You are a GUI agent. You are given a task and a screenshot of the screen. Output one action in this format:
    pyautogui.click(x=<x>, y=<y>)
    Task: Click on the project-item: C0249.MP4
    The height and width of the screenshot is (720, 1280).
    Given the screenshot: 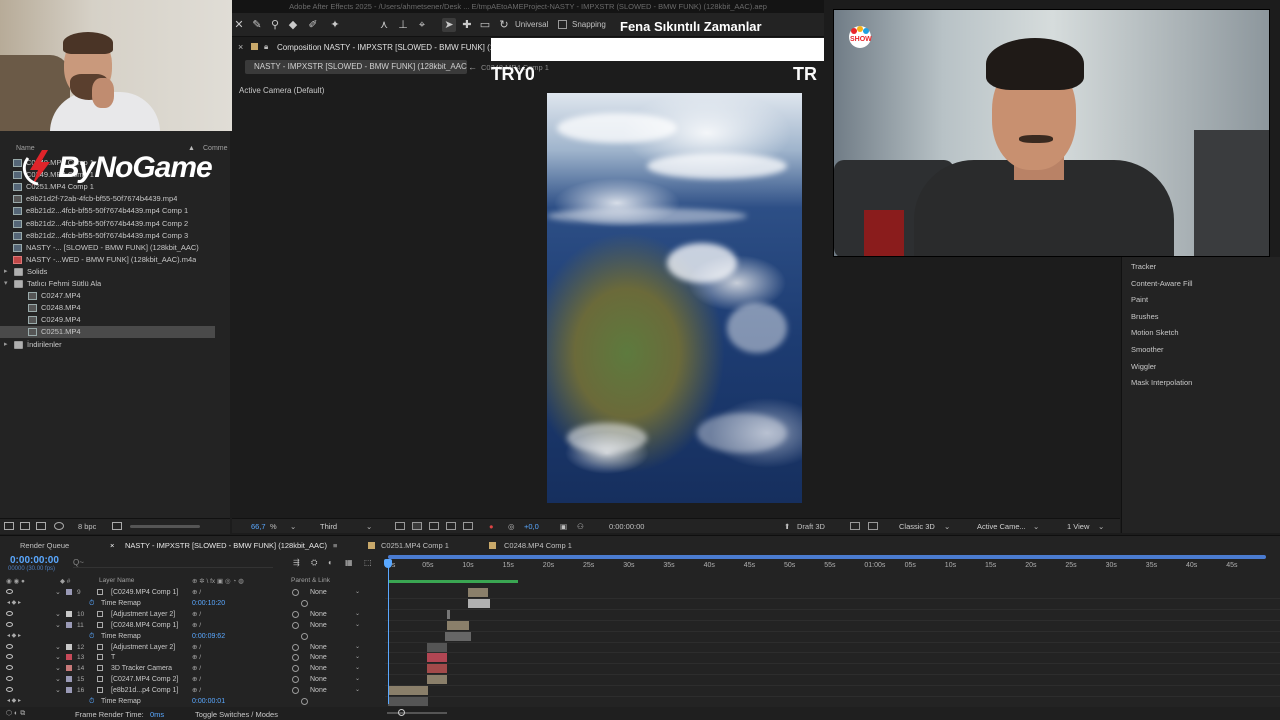 What is the action you would take?
    pyautogui.click(x=115, y=320)
    